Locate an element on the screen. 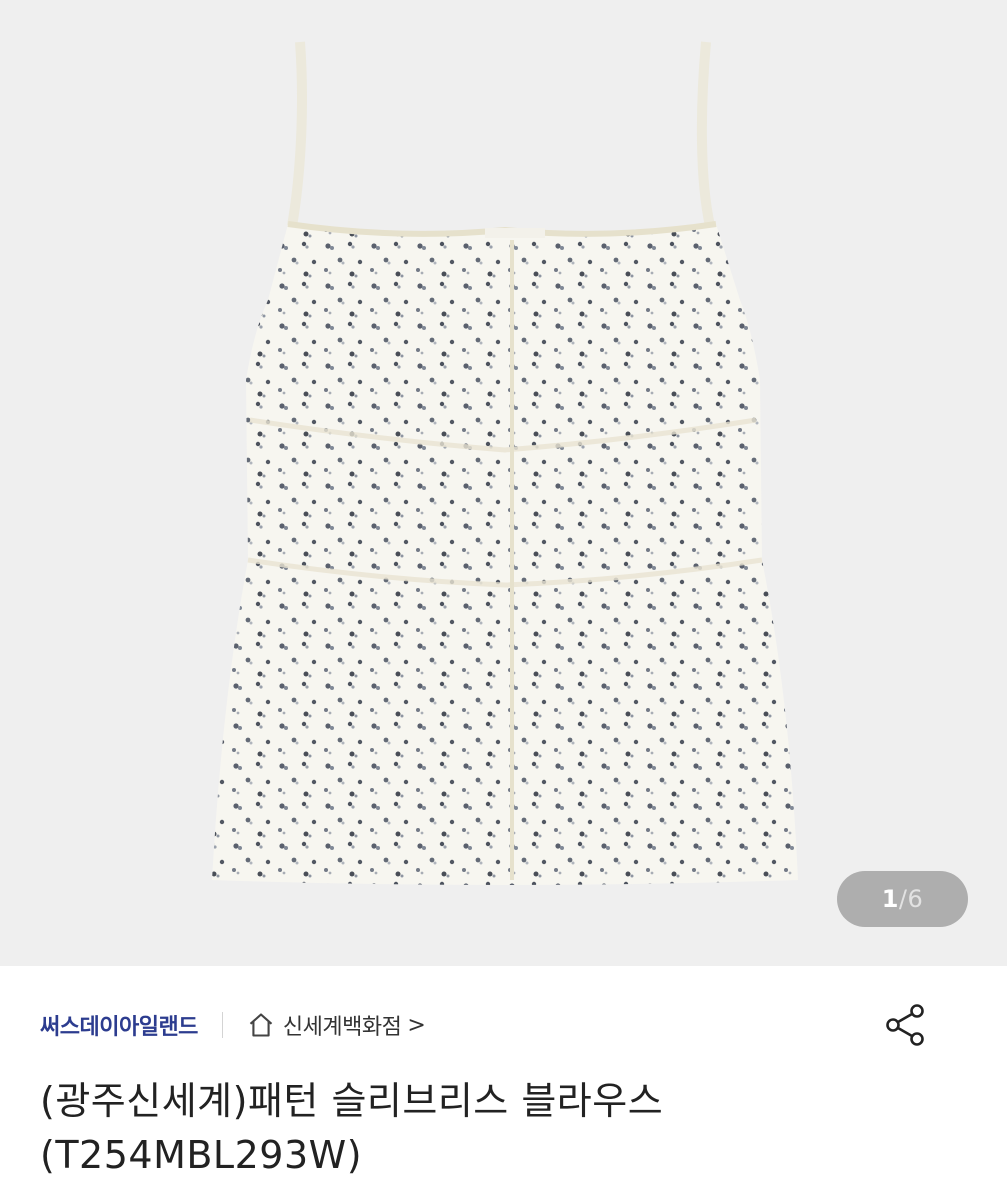 The image size is (1007, 1200). product-title: (광주신세계)패턴 슬리브리스 블라우스 (T254MBL293W) is located at coordinates (503, 1128).